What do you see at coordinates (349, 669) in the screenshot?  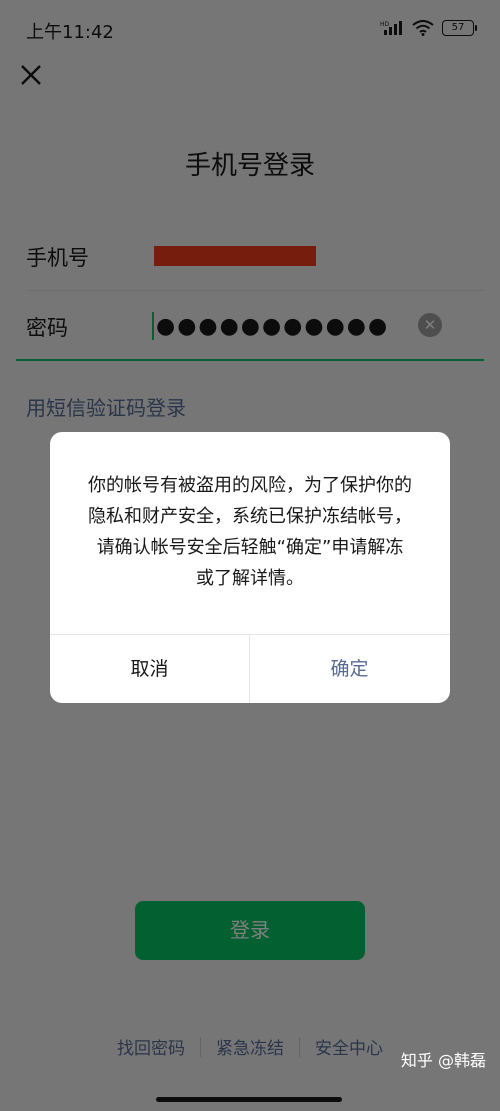 I see `confirm-button: 确定` at bounding box center [349, 669].